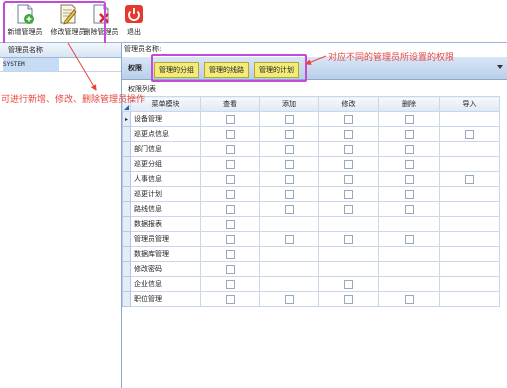 The image size is (507, 388). Describe the element at coordinates (165, 149) in the screenshot. I see `module-name-cell: 部门信息` at that location.